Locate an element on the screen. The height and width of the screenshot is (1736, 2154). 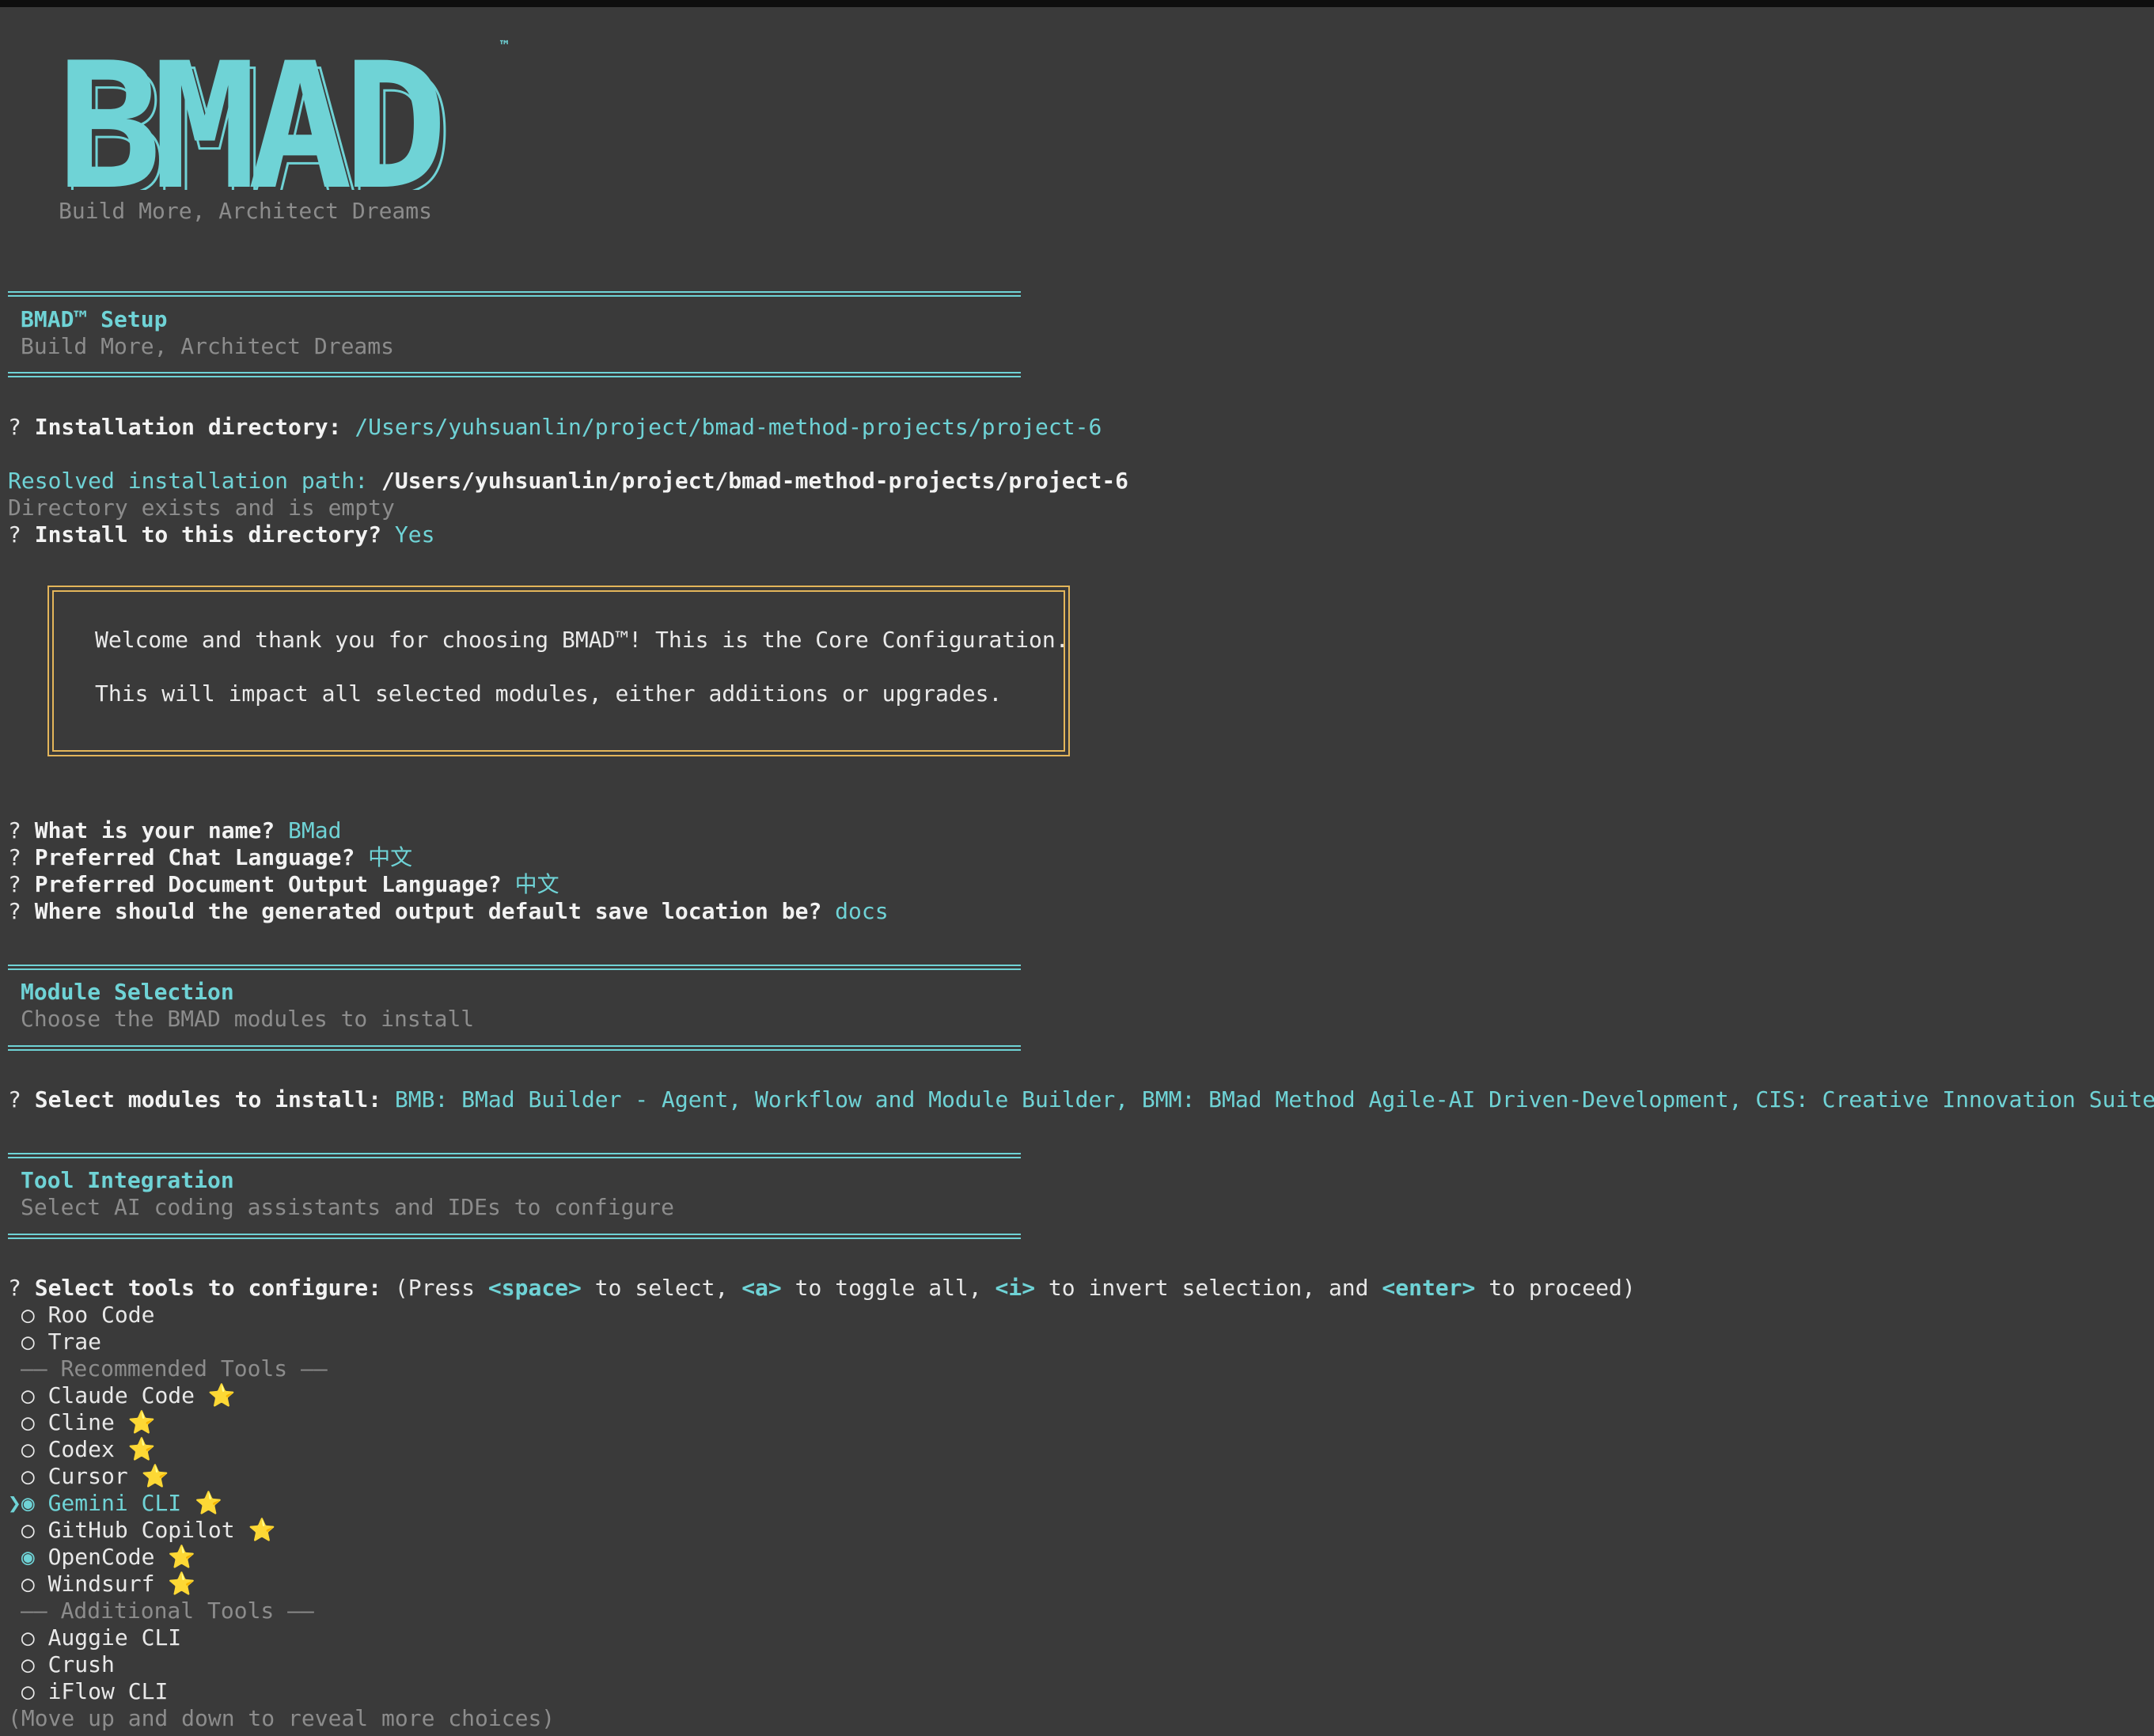
tool-option: ○ Windsurf ⭐ is located at coordinates (101, 1584).